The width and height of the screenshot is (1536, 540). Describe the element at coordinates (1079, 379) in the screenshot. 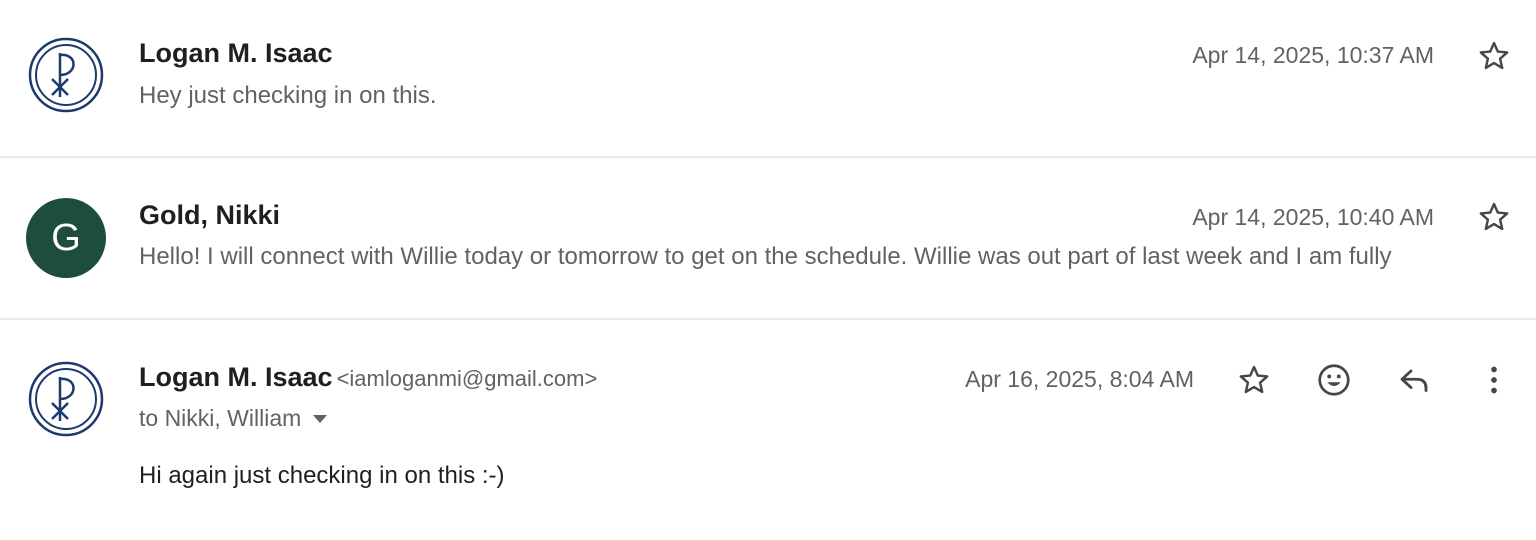

I see `message-date: Apr 16, 2025, 8:04 AM` at that location.